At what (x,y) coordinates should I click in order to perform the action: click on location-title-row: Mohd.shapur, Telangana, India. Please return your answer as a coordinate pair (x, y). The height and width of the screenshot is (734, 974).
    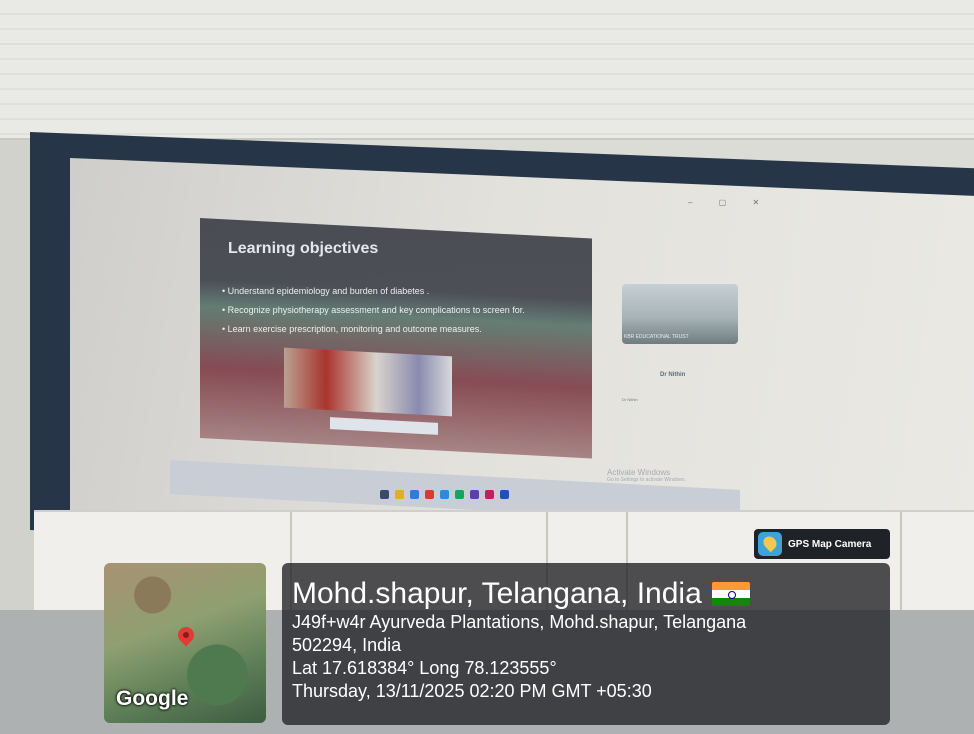
    Looking at the image, I should click on (585, 594).